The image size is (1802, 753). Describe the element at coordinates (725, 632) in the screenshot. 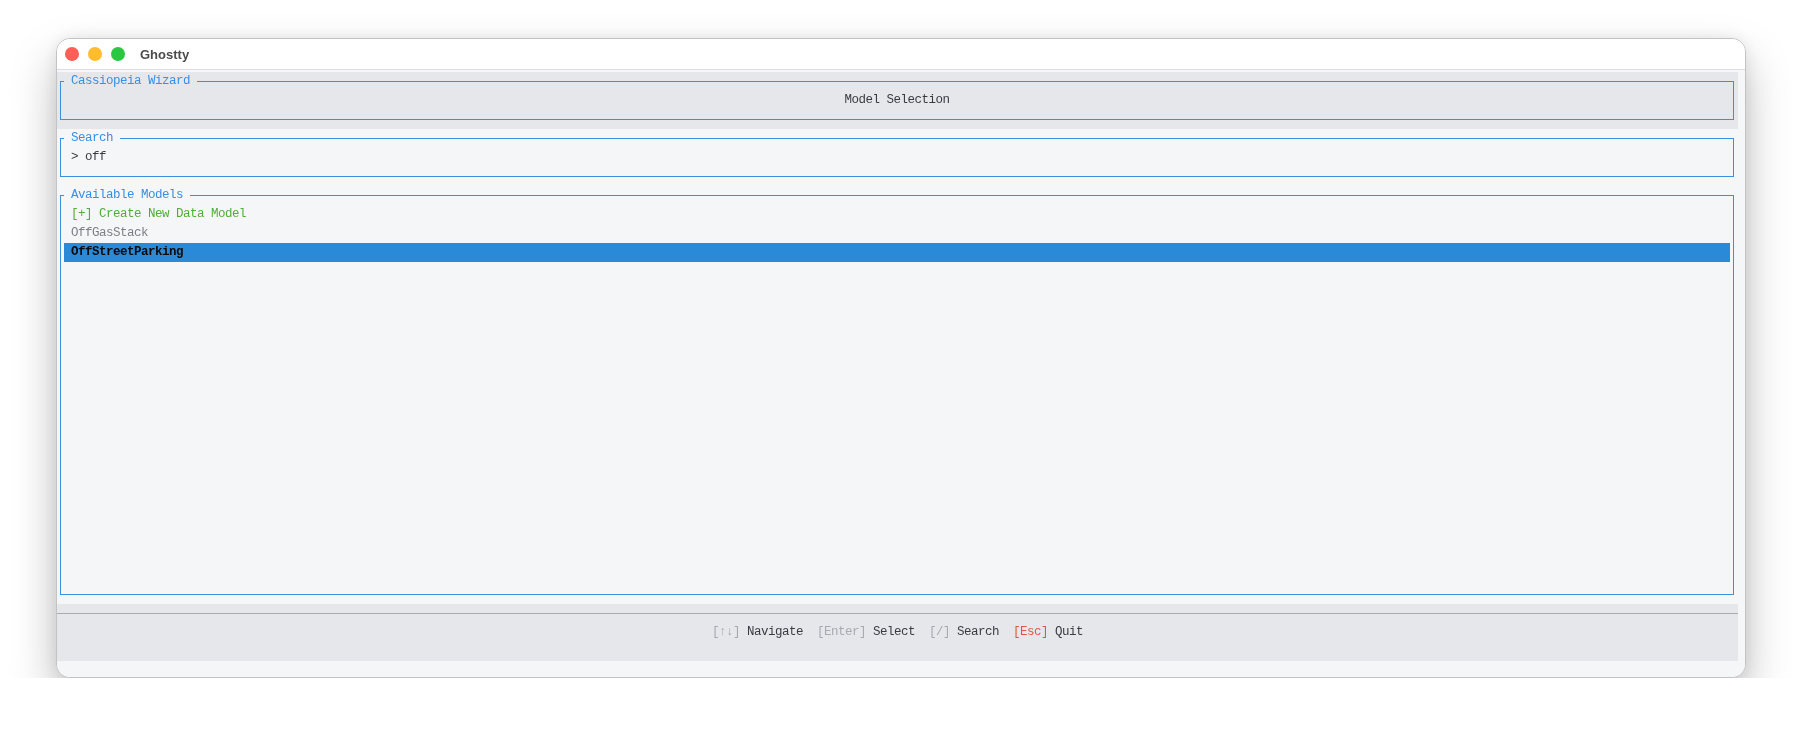

I see `shortcut-key: [↑↓]` at that location.